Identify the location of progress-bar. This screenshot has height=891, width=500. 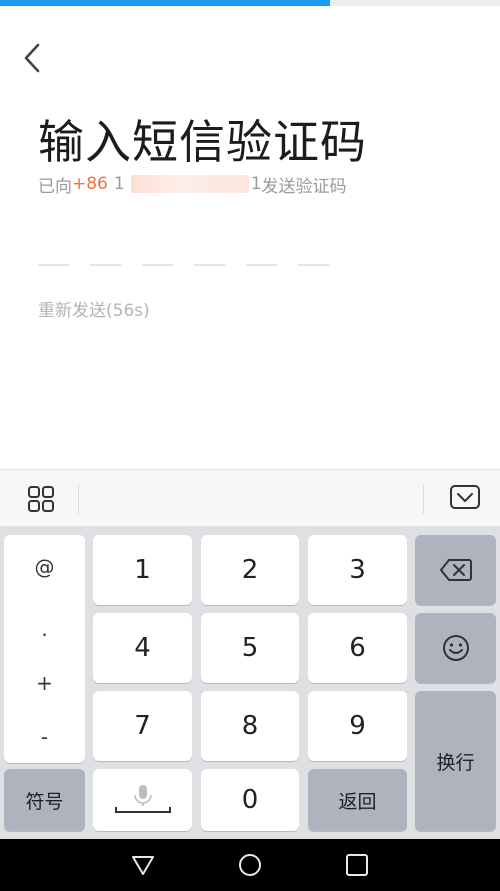
(250, 3).